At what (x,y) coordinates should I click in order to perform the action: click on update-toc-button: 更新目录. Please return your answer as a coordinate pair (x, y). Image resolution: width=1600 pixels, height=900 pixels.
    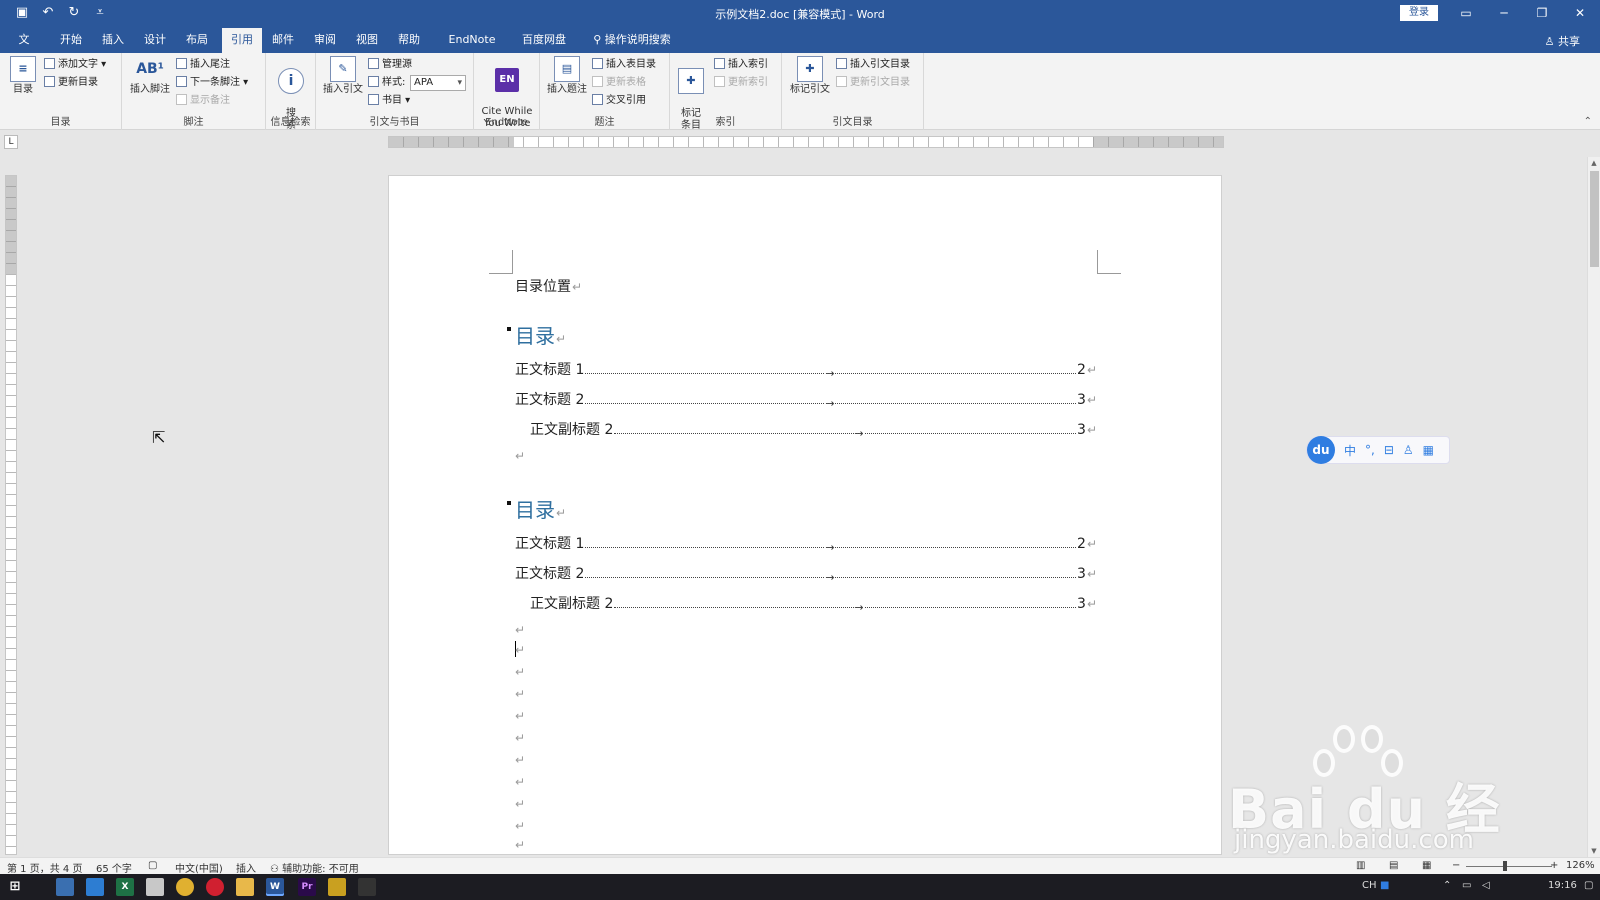
    Looking at the image, I should click on (71, 83).